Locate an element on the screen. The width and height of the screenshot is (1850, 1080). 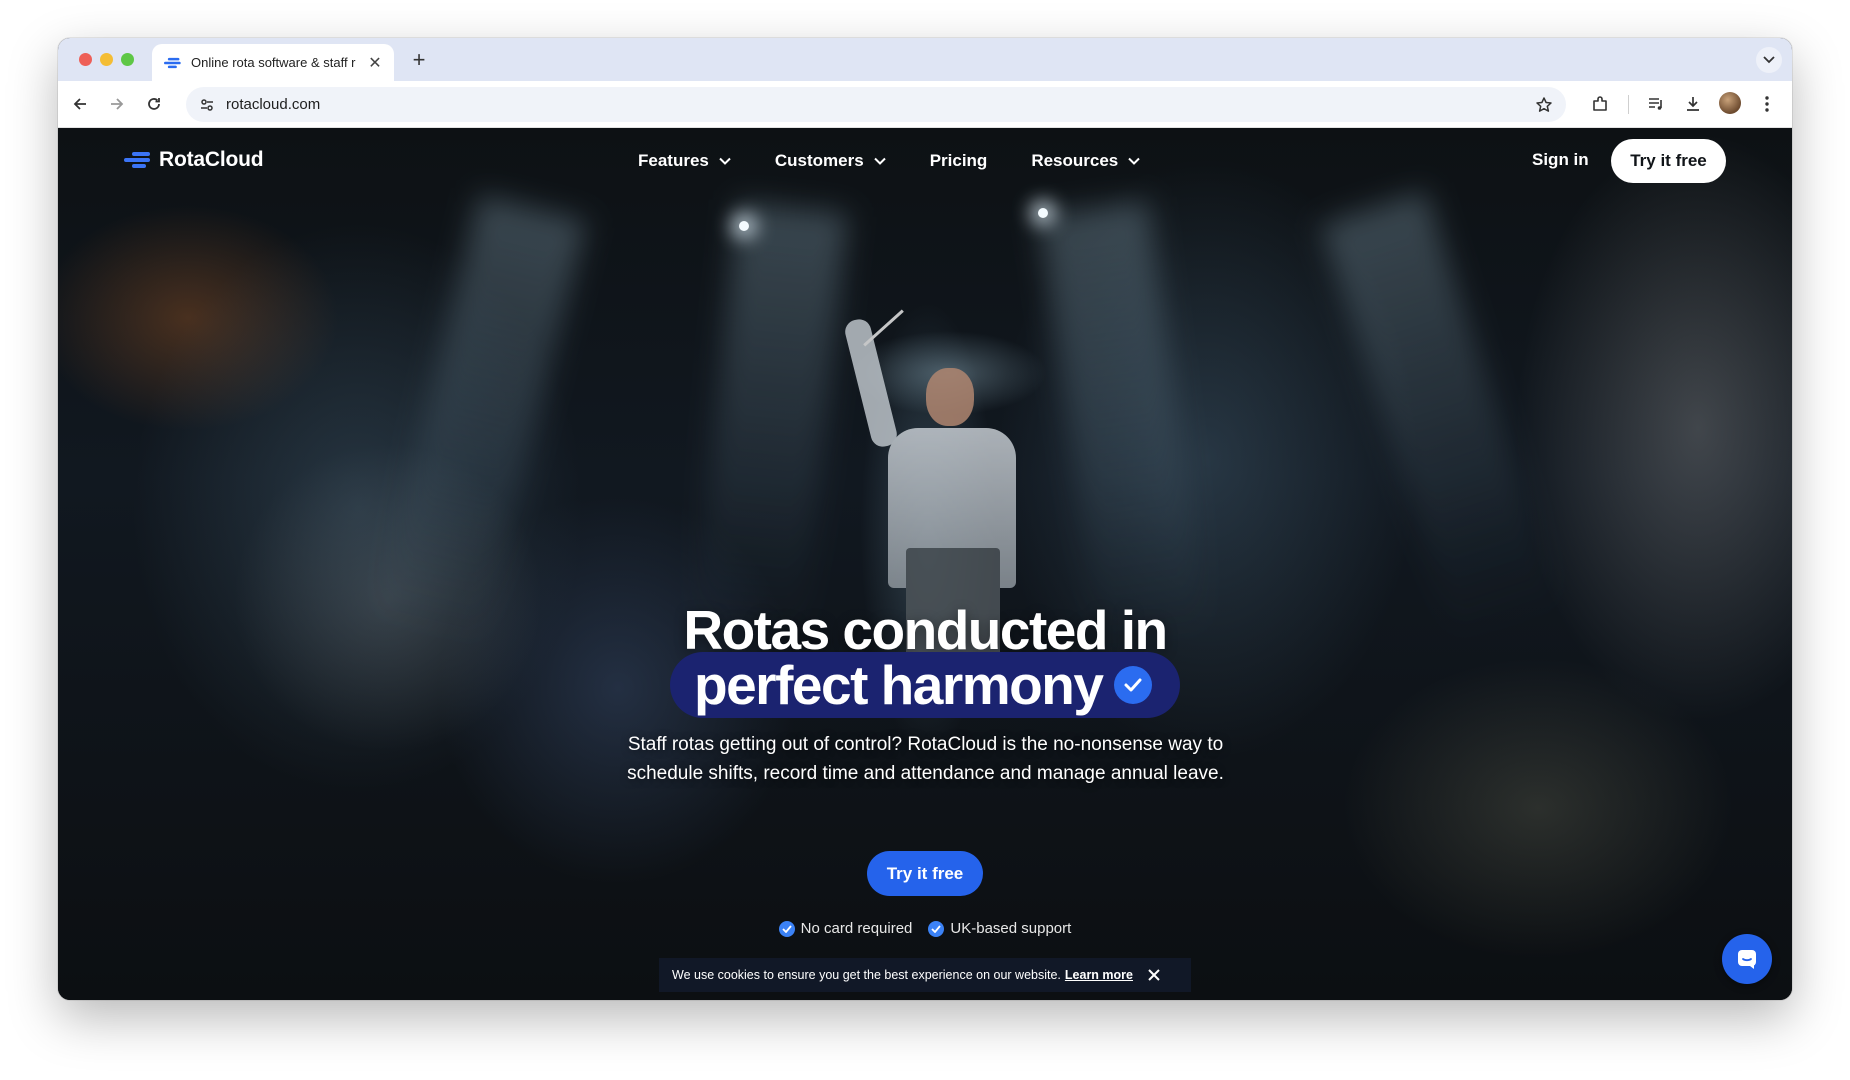
nav-item-label: Customers is located at coordinates (819, 160).